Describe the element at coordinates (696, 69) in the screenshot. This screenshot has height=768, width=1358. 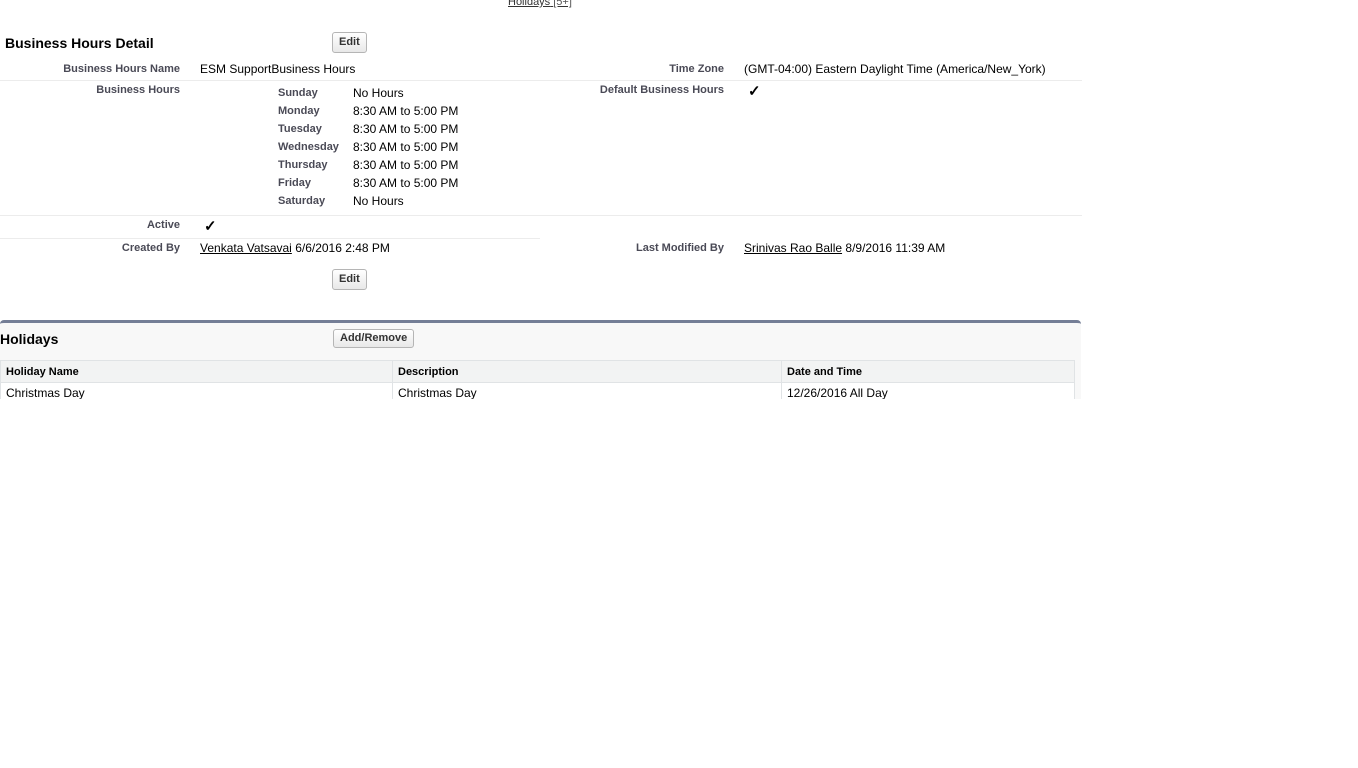
I see `time-zone-label: Time Zone` at that location.